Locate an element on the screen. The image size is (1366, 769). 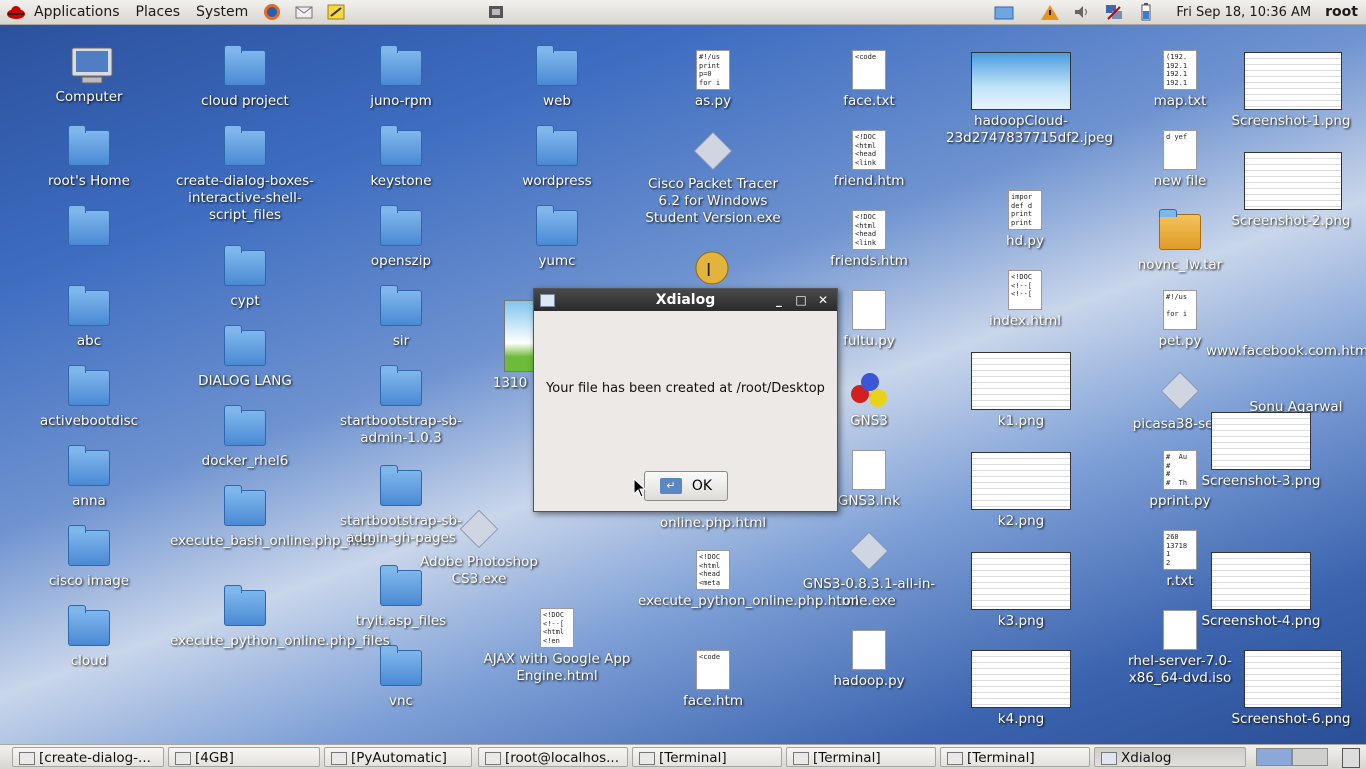
desktop-icon-folder: cloud is located at coordinates (89, 637).